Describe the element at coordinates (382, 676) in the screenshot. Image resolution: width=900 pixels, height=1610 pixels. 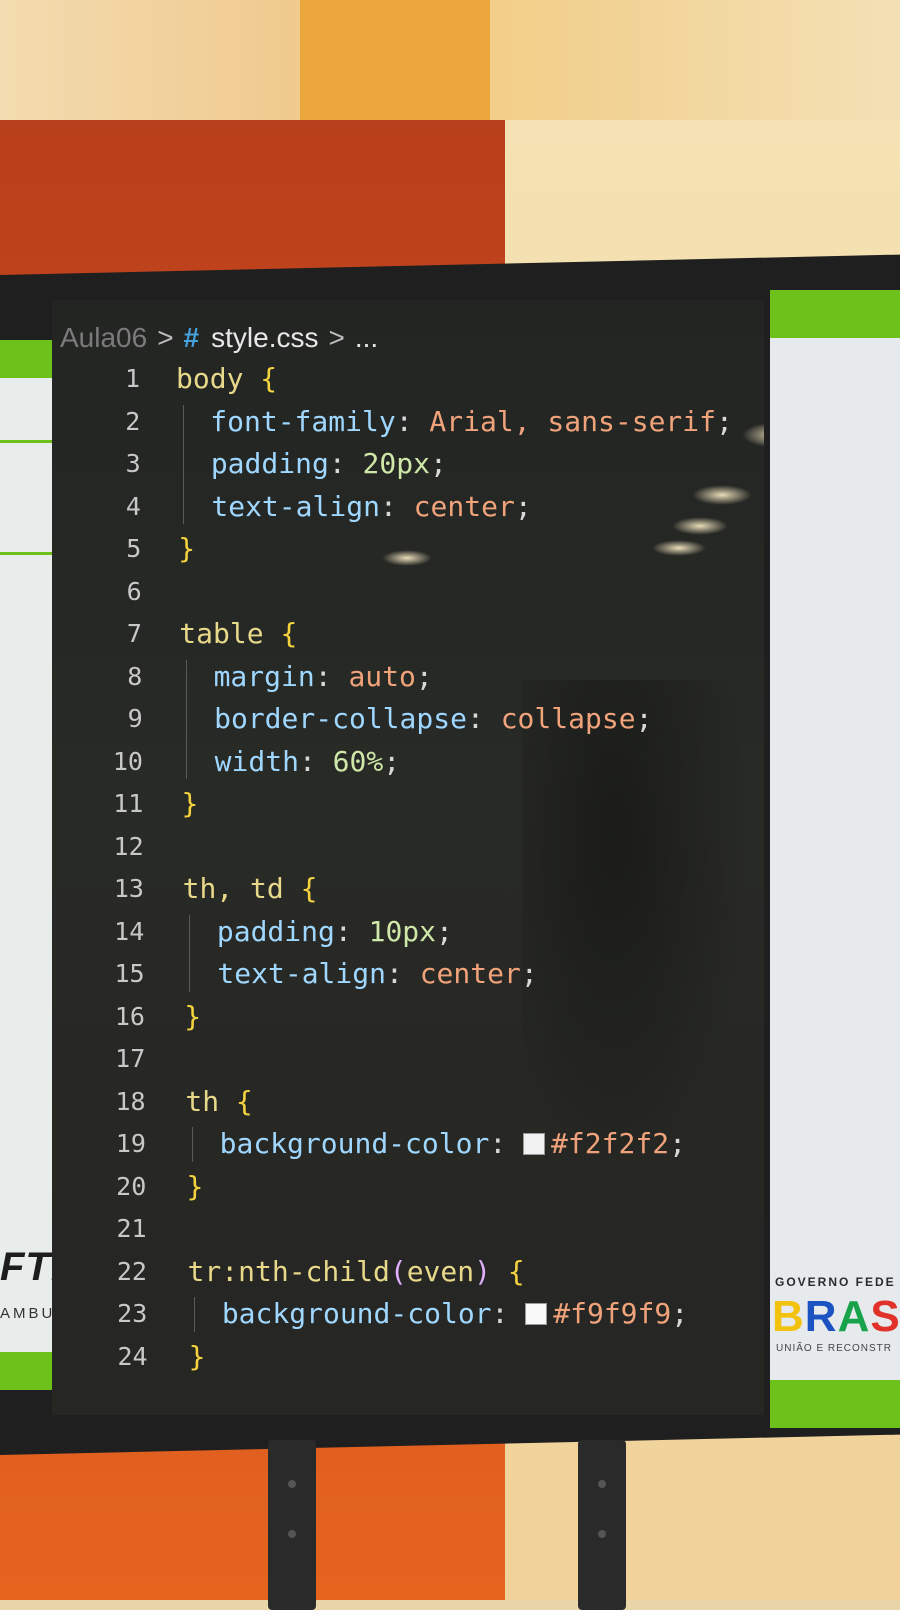
I see `code-token: auto` at that location.